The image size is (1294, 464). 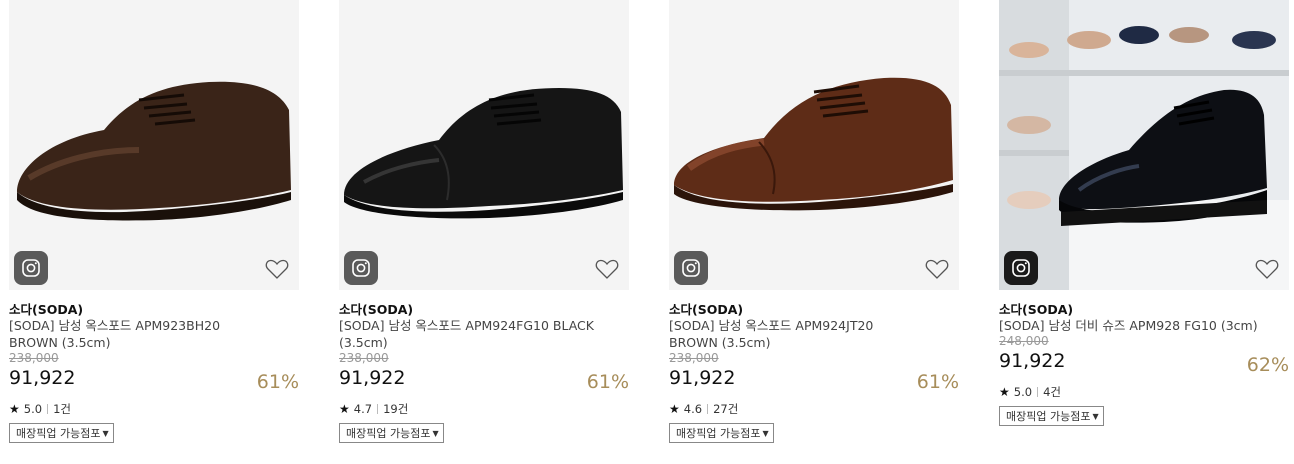 What do you see at coordinates (154, 334) in the screenshot?
I see `product-name: [SODA] 남성 옥스포드 APM923BH20 BROWN (3.5cm)` at bounding box center [154, 334].